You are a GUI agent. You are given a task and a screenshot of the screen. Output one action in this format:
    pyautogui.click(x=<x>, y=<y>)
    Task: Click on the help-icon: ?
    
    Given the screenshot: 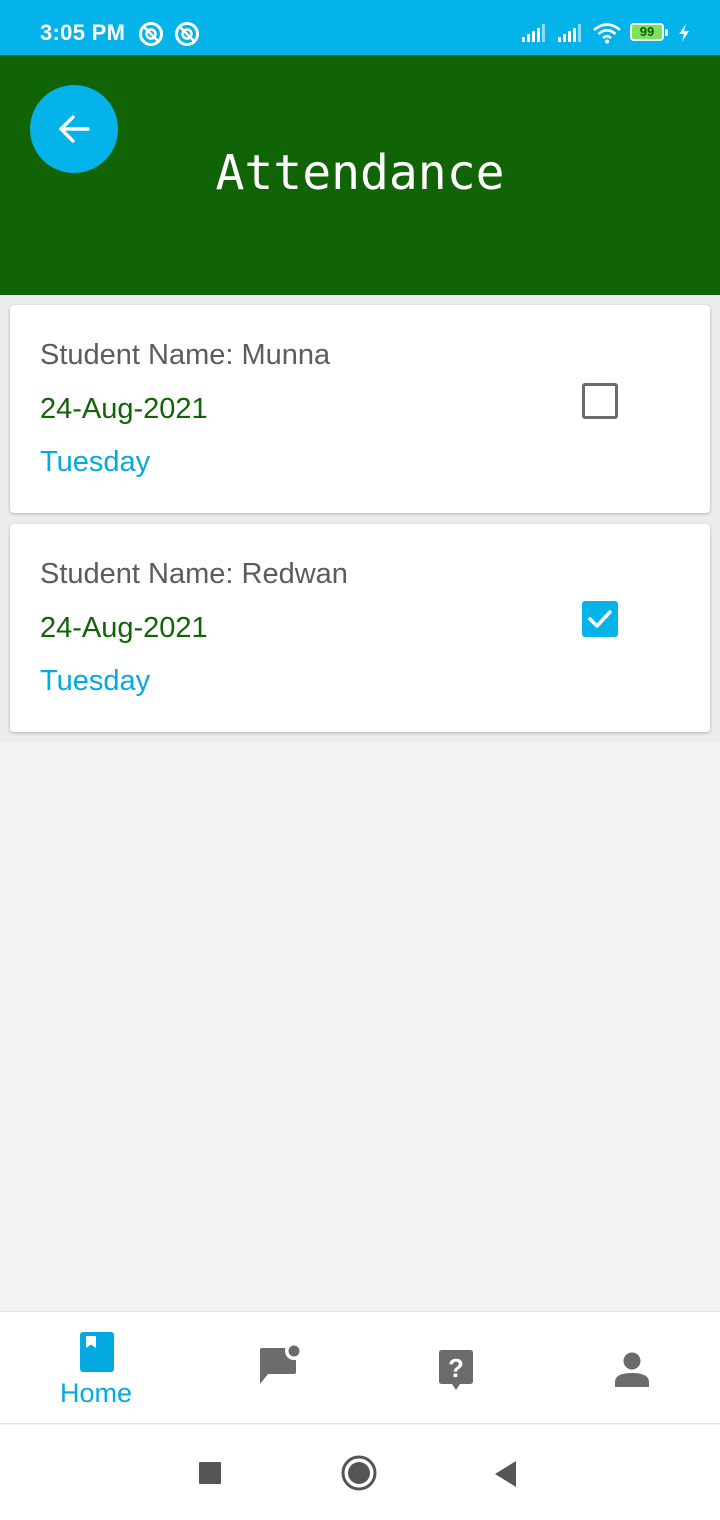 What is the action you would take?
    pyautogui.click(x=456, y=1370)
    